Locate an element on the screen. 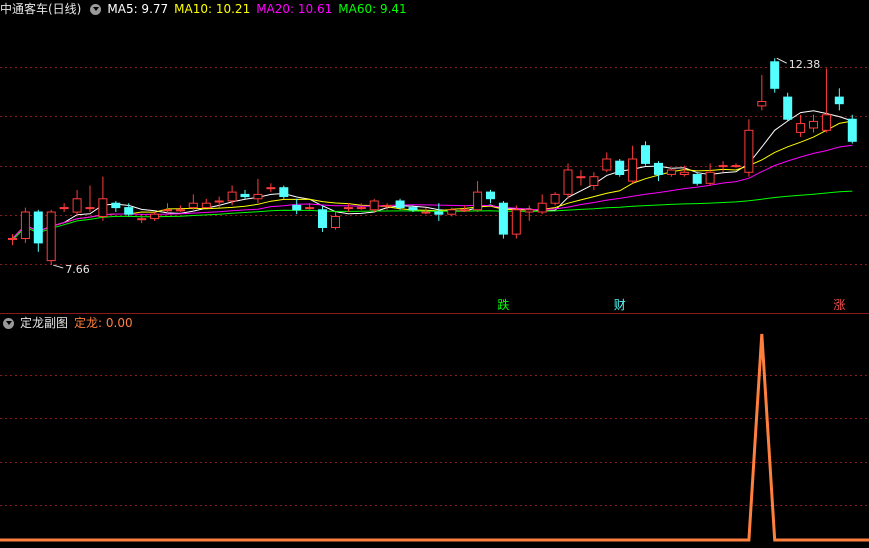  high-price-label: 12.38 is located at coordinates (805, 64).